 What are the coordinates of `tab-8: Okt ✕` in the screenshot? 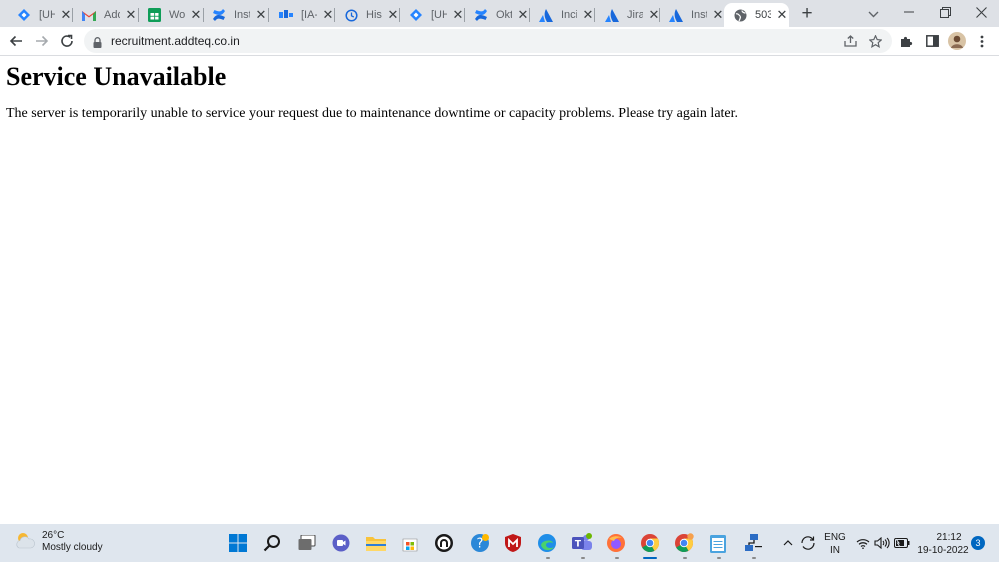 It's located at (497, 15).